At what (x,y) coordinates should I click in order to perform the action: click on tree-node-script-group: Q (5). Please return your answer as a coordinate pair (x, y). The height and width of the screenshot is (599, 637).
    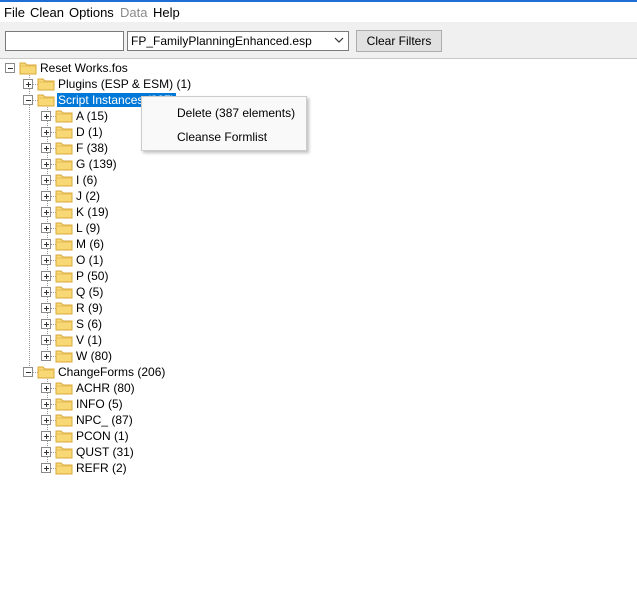
    Looking at the image, I should click on (318, 292).